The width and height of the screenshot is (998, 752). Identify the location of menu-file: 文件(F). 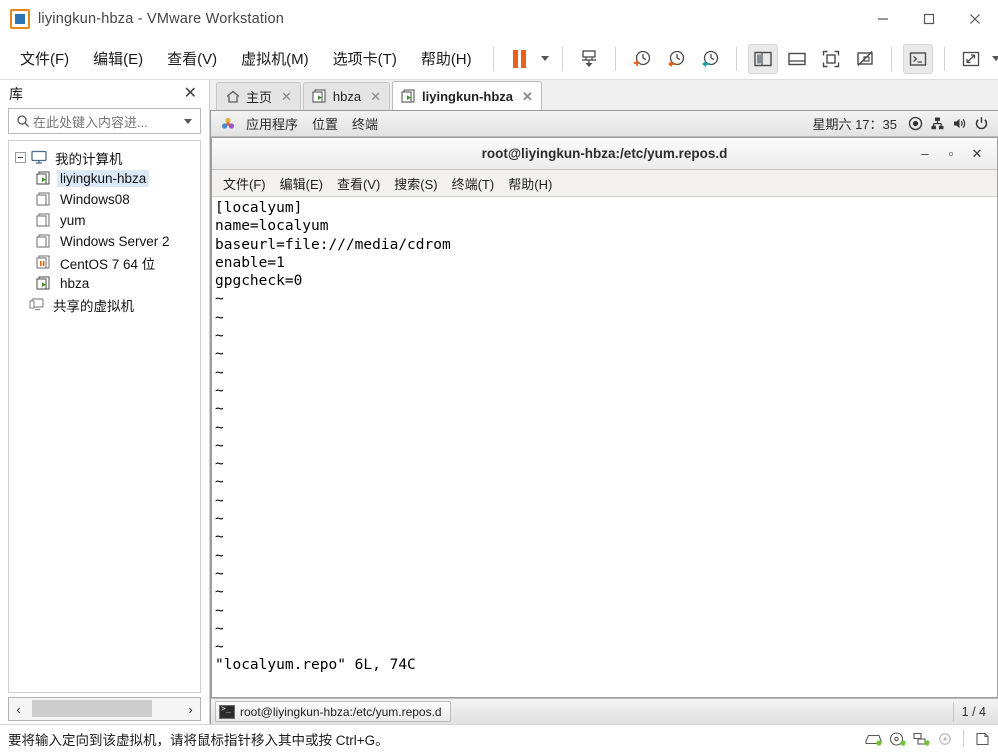
(44, 58).